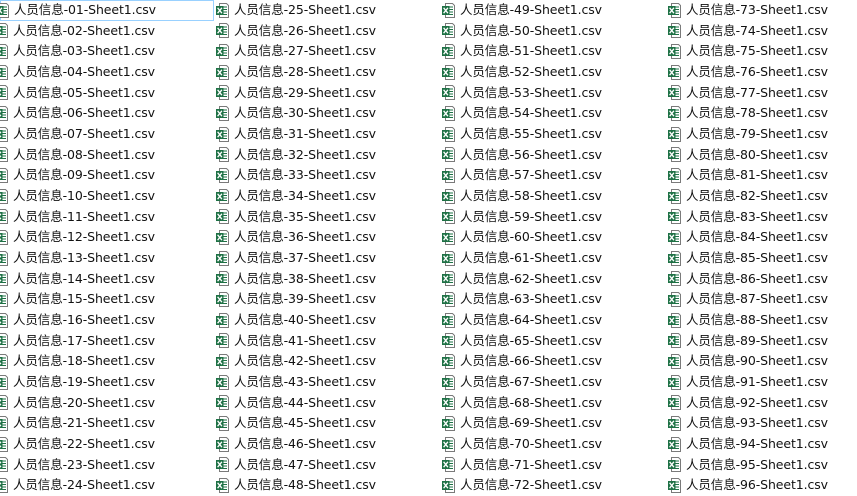 Image resolution: width=857 pixels, height=496 pixels. I want to click on file-item: 人员信息-46-Sheet1.csv, so click(327, 444).